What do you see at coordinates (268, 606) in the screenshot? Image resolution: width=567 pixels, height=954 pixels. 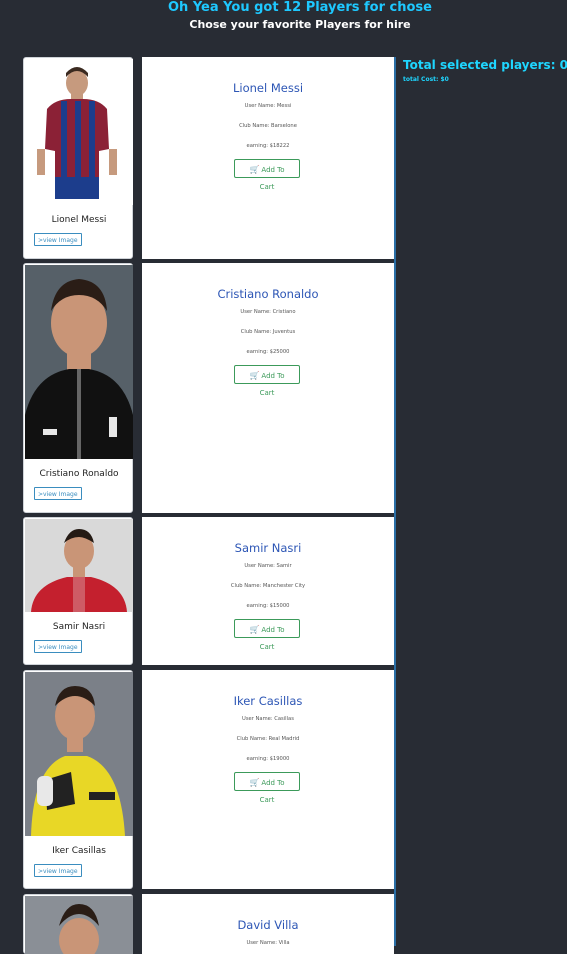 I see `player-earning: earning: $15000` at bounding box center [268, 606].